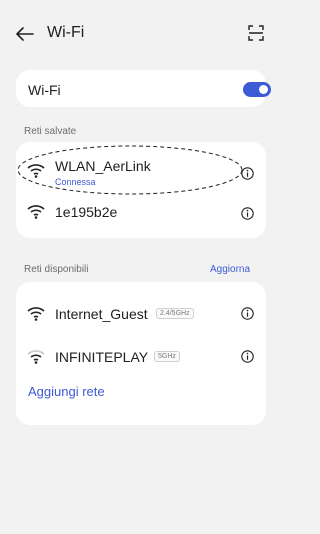  I want to click on available-network-row-infiniteplay: INFINITEPLAY 5GHz, so click(141, 355).